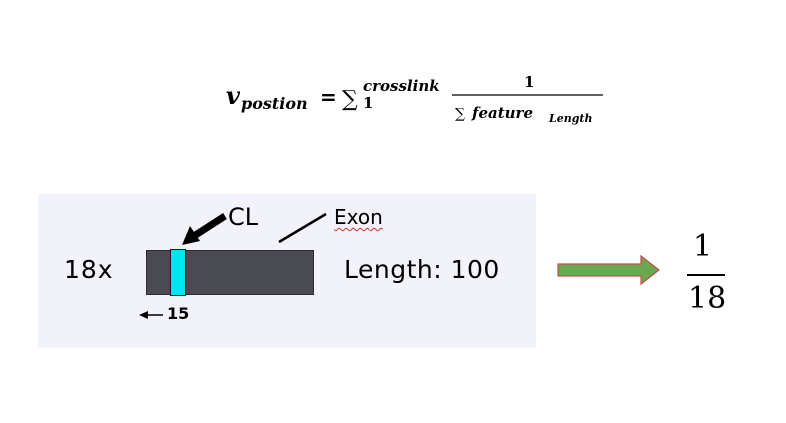 The width and height of the screenshot is (786, 423). Describe the element at coordinates (608, 270) in the screenshot. I see `result-arrow-icon` at that location.